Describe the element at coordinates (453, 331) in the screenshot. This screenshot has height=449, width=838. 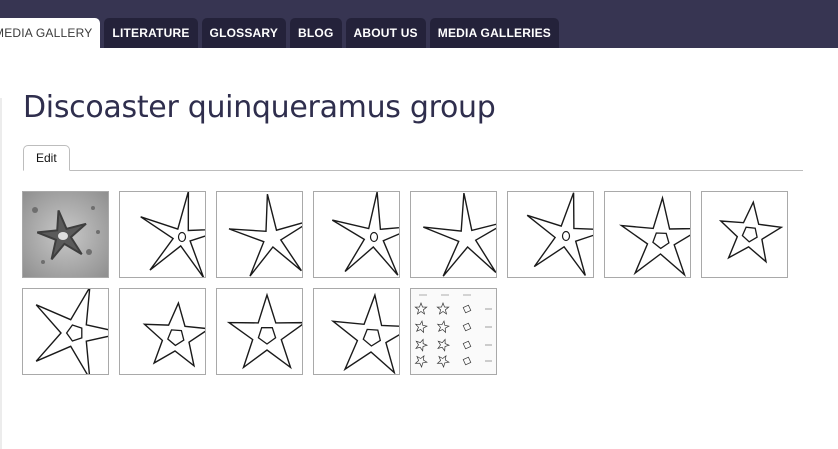
I see `thumbnail-plate` at that location.